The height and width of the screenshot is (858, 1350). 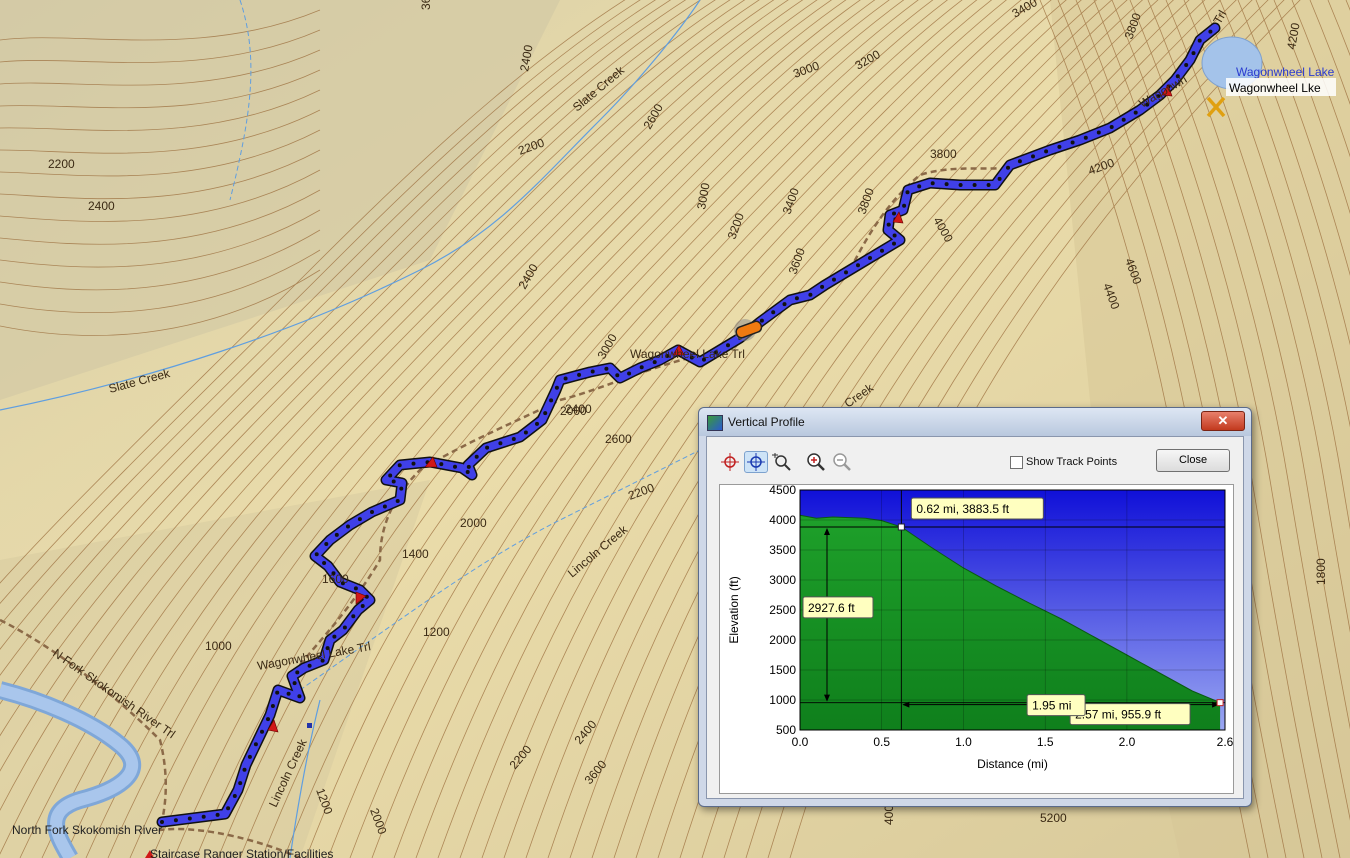 What do you see at coordinates (962, 509) in the screenshot?
I see `marker-a-label: 0.62 mi, 3883.5 ft` at bounding box center [962, 509].